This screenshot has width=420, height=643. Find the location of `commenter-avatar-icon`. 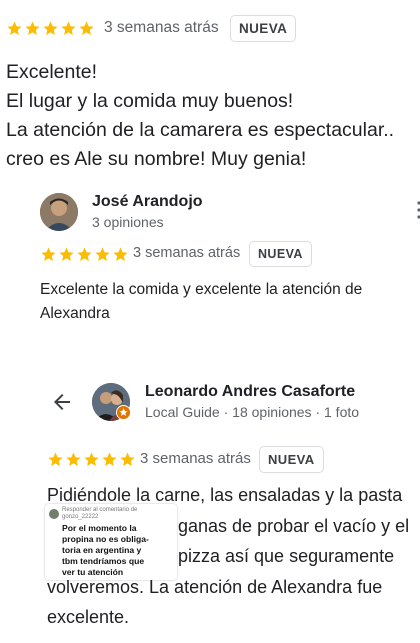

commenter-avatar-icon is located at coordinates (54, 514).